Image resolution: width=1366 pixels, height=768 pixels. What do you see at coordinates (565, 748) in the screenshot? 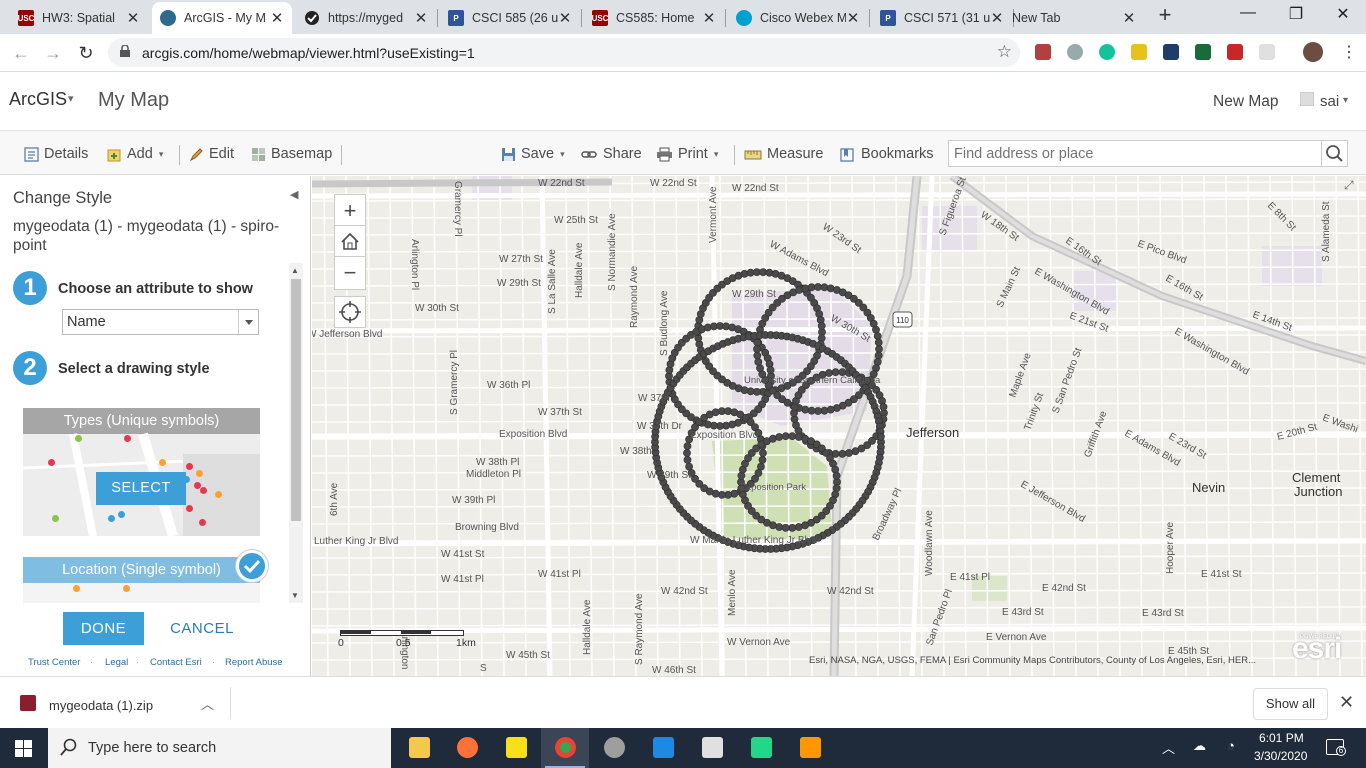
I see `chrome-app` at bounding box center [565, 748].